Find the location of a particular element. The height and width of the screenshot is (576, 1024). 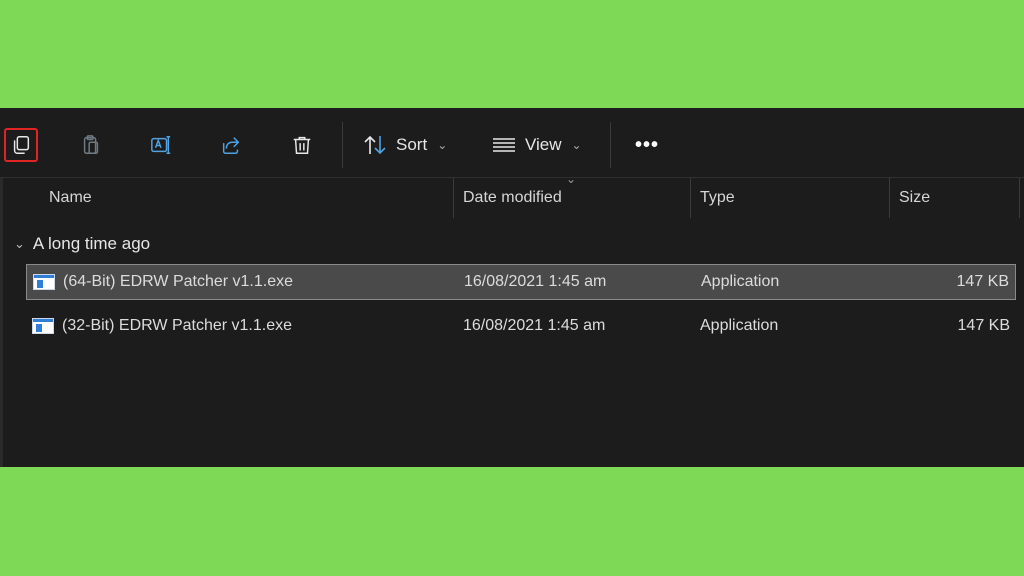

file-name: (32-Bit) EDRW Patcher v1.1.exe is located at coordinates (177, 325).